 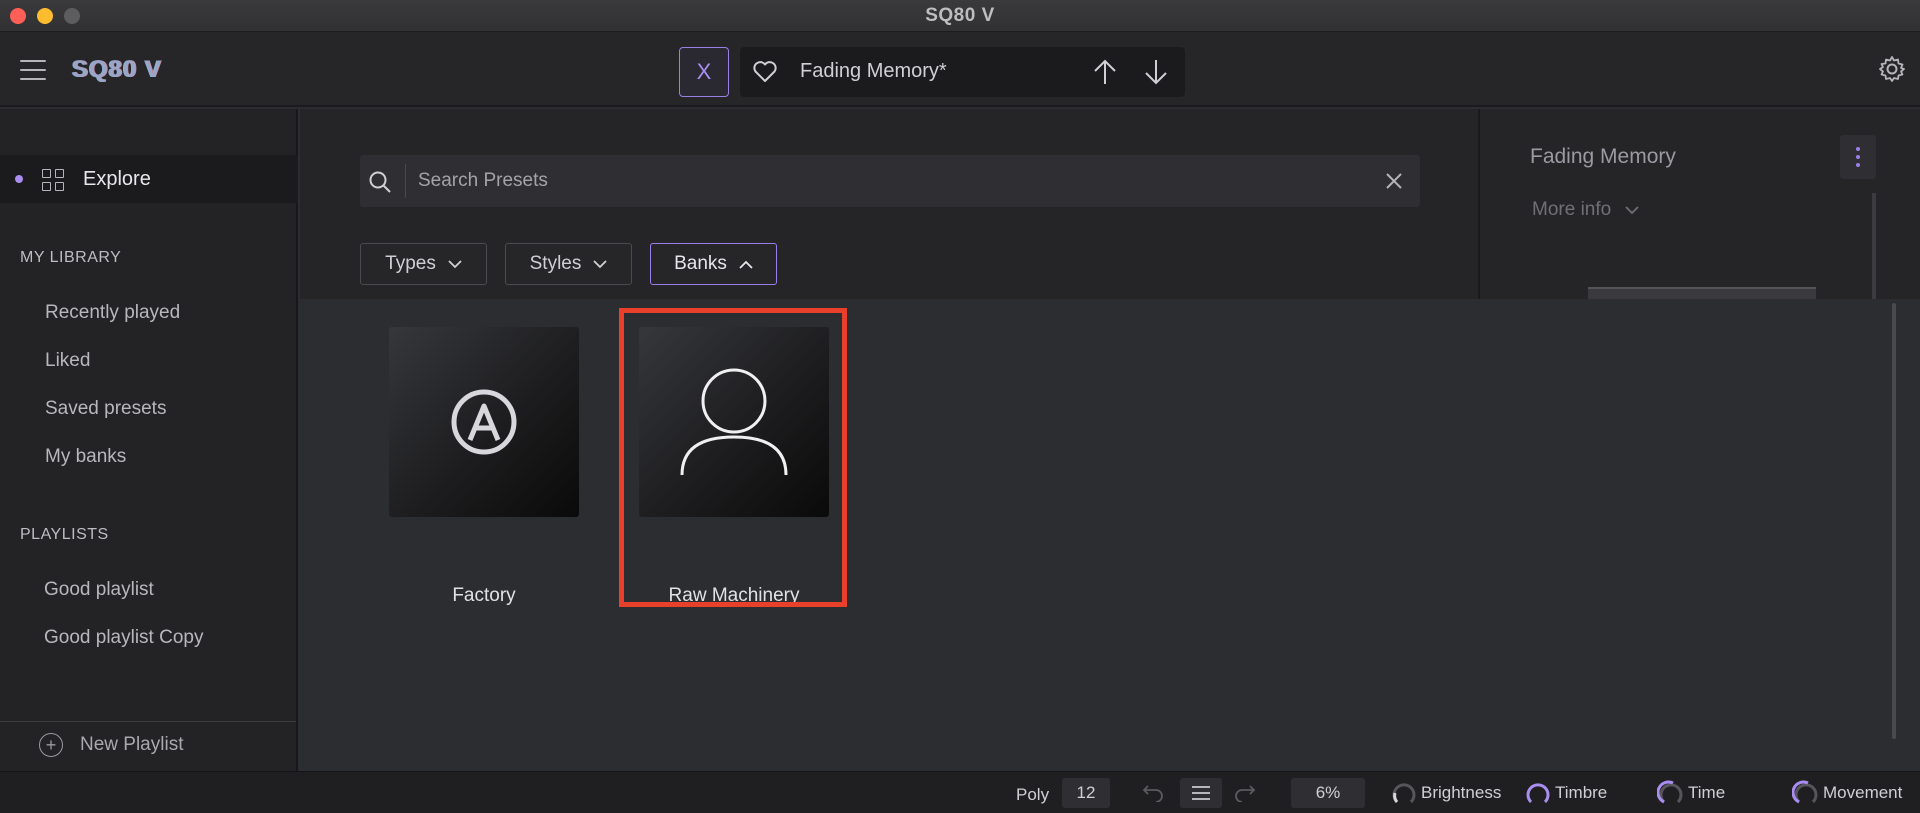 I want to click on more-info-toggle: More info, so click(x=1585, y=210).